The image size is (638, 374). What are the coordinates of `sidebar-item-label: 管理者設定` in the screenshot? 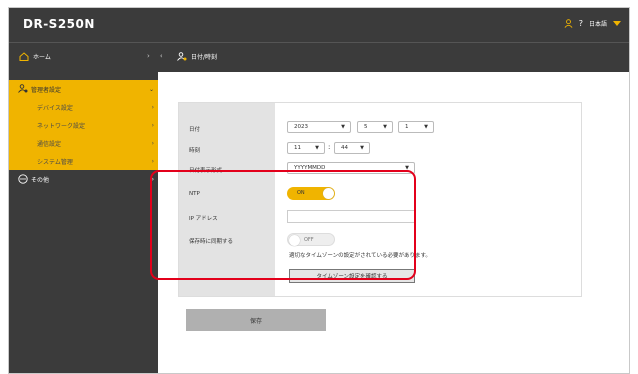 It's located at (46, 90).